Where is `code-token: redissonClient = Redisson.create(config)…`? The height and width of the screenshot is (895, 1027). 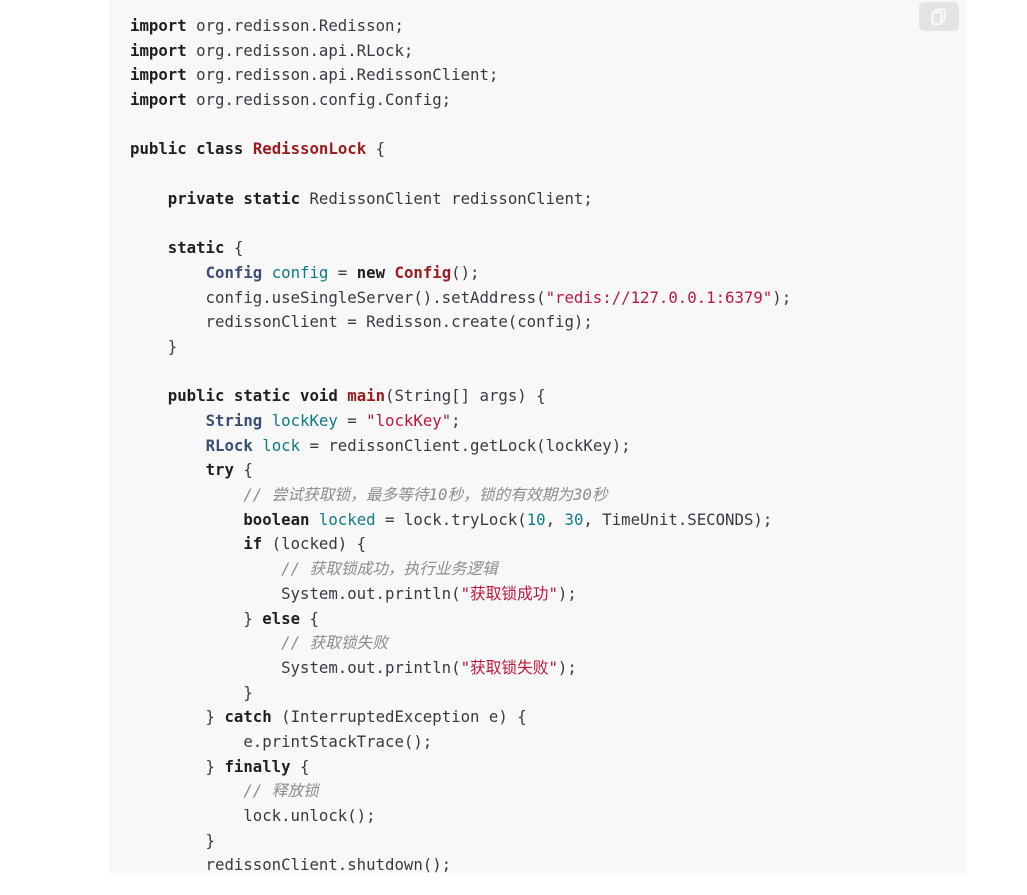 code-token: redissonClient = Redisson.create(config)… is located at coordinates (361, 322).